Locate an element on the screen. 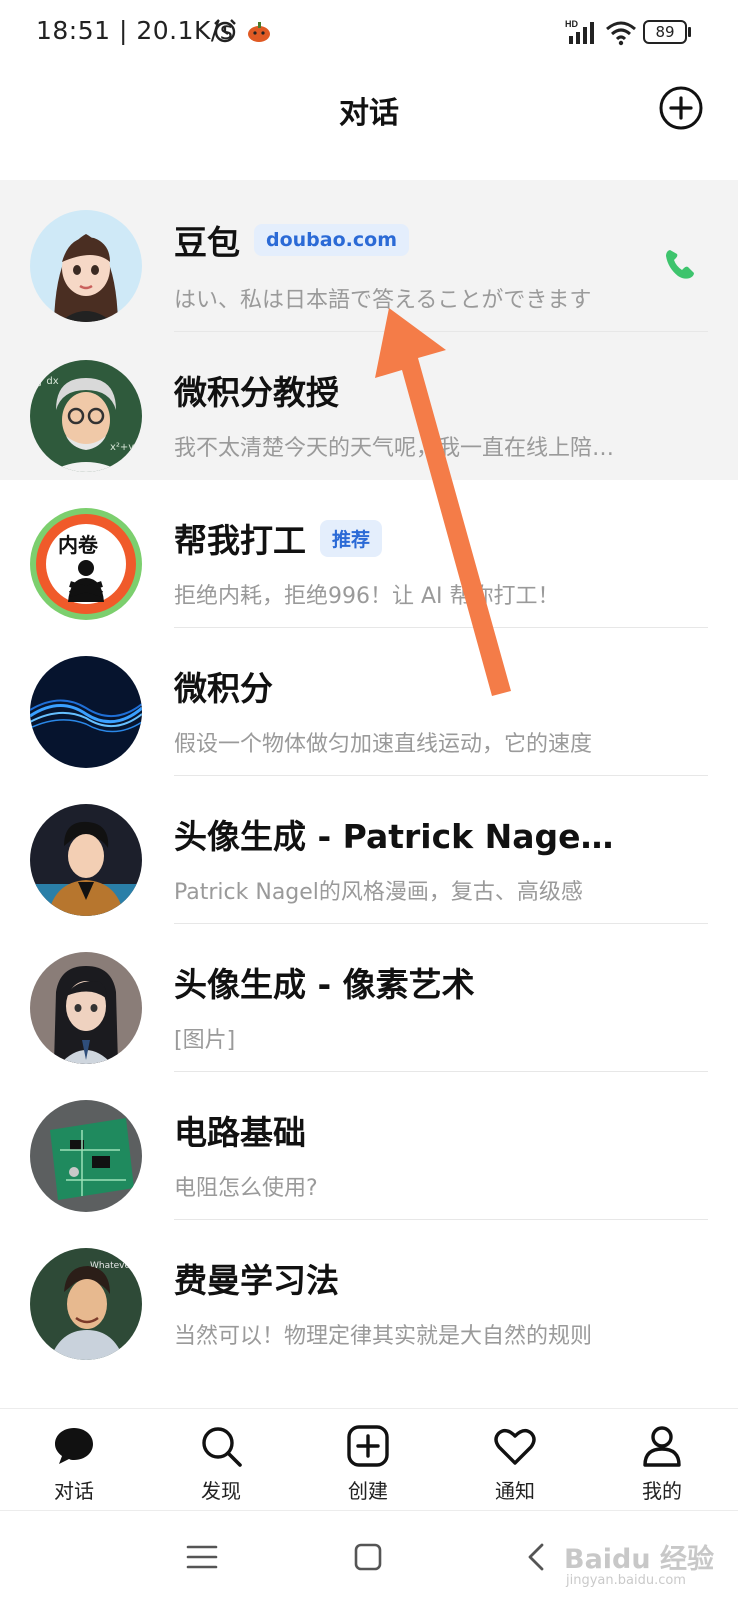 Image resolution: width=738 pixels, height=1600 pixels. avatar: 内卷 is located at coordinates (86, 564).